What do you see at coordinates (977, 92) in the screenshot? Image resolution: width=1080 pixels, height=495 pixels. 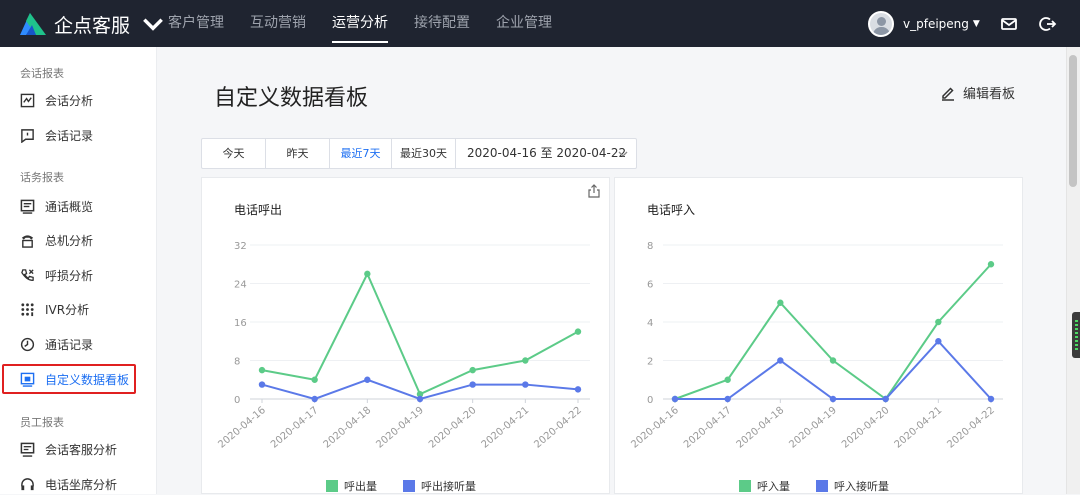 I see `edit-dashboard-button: 编辑看板` at bounding box center [977, 92].